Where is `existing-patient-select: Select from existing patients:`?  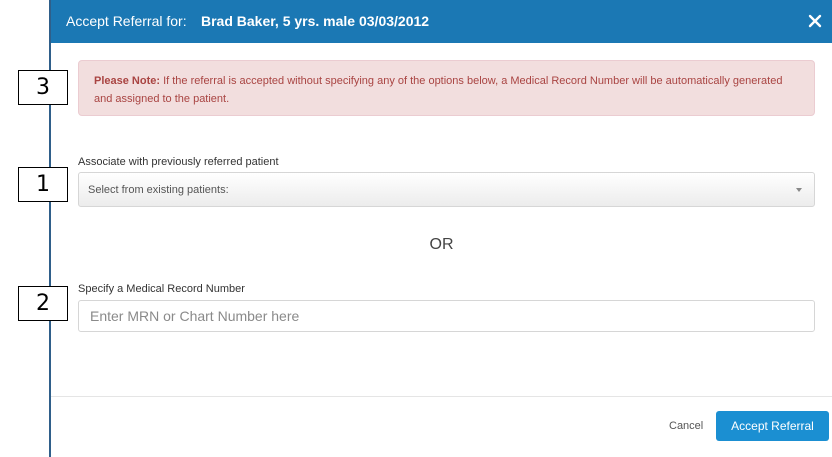 existing-patient-select: Select from existing patients: is located at coordinates (446, 189).